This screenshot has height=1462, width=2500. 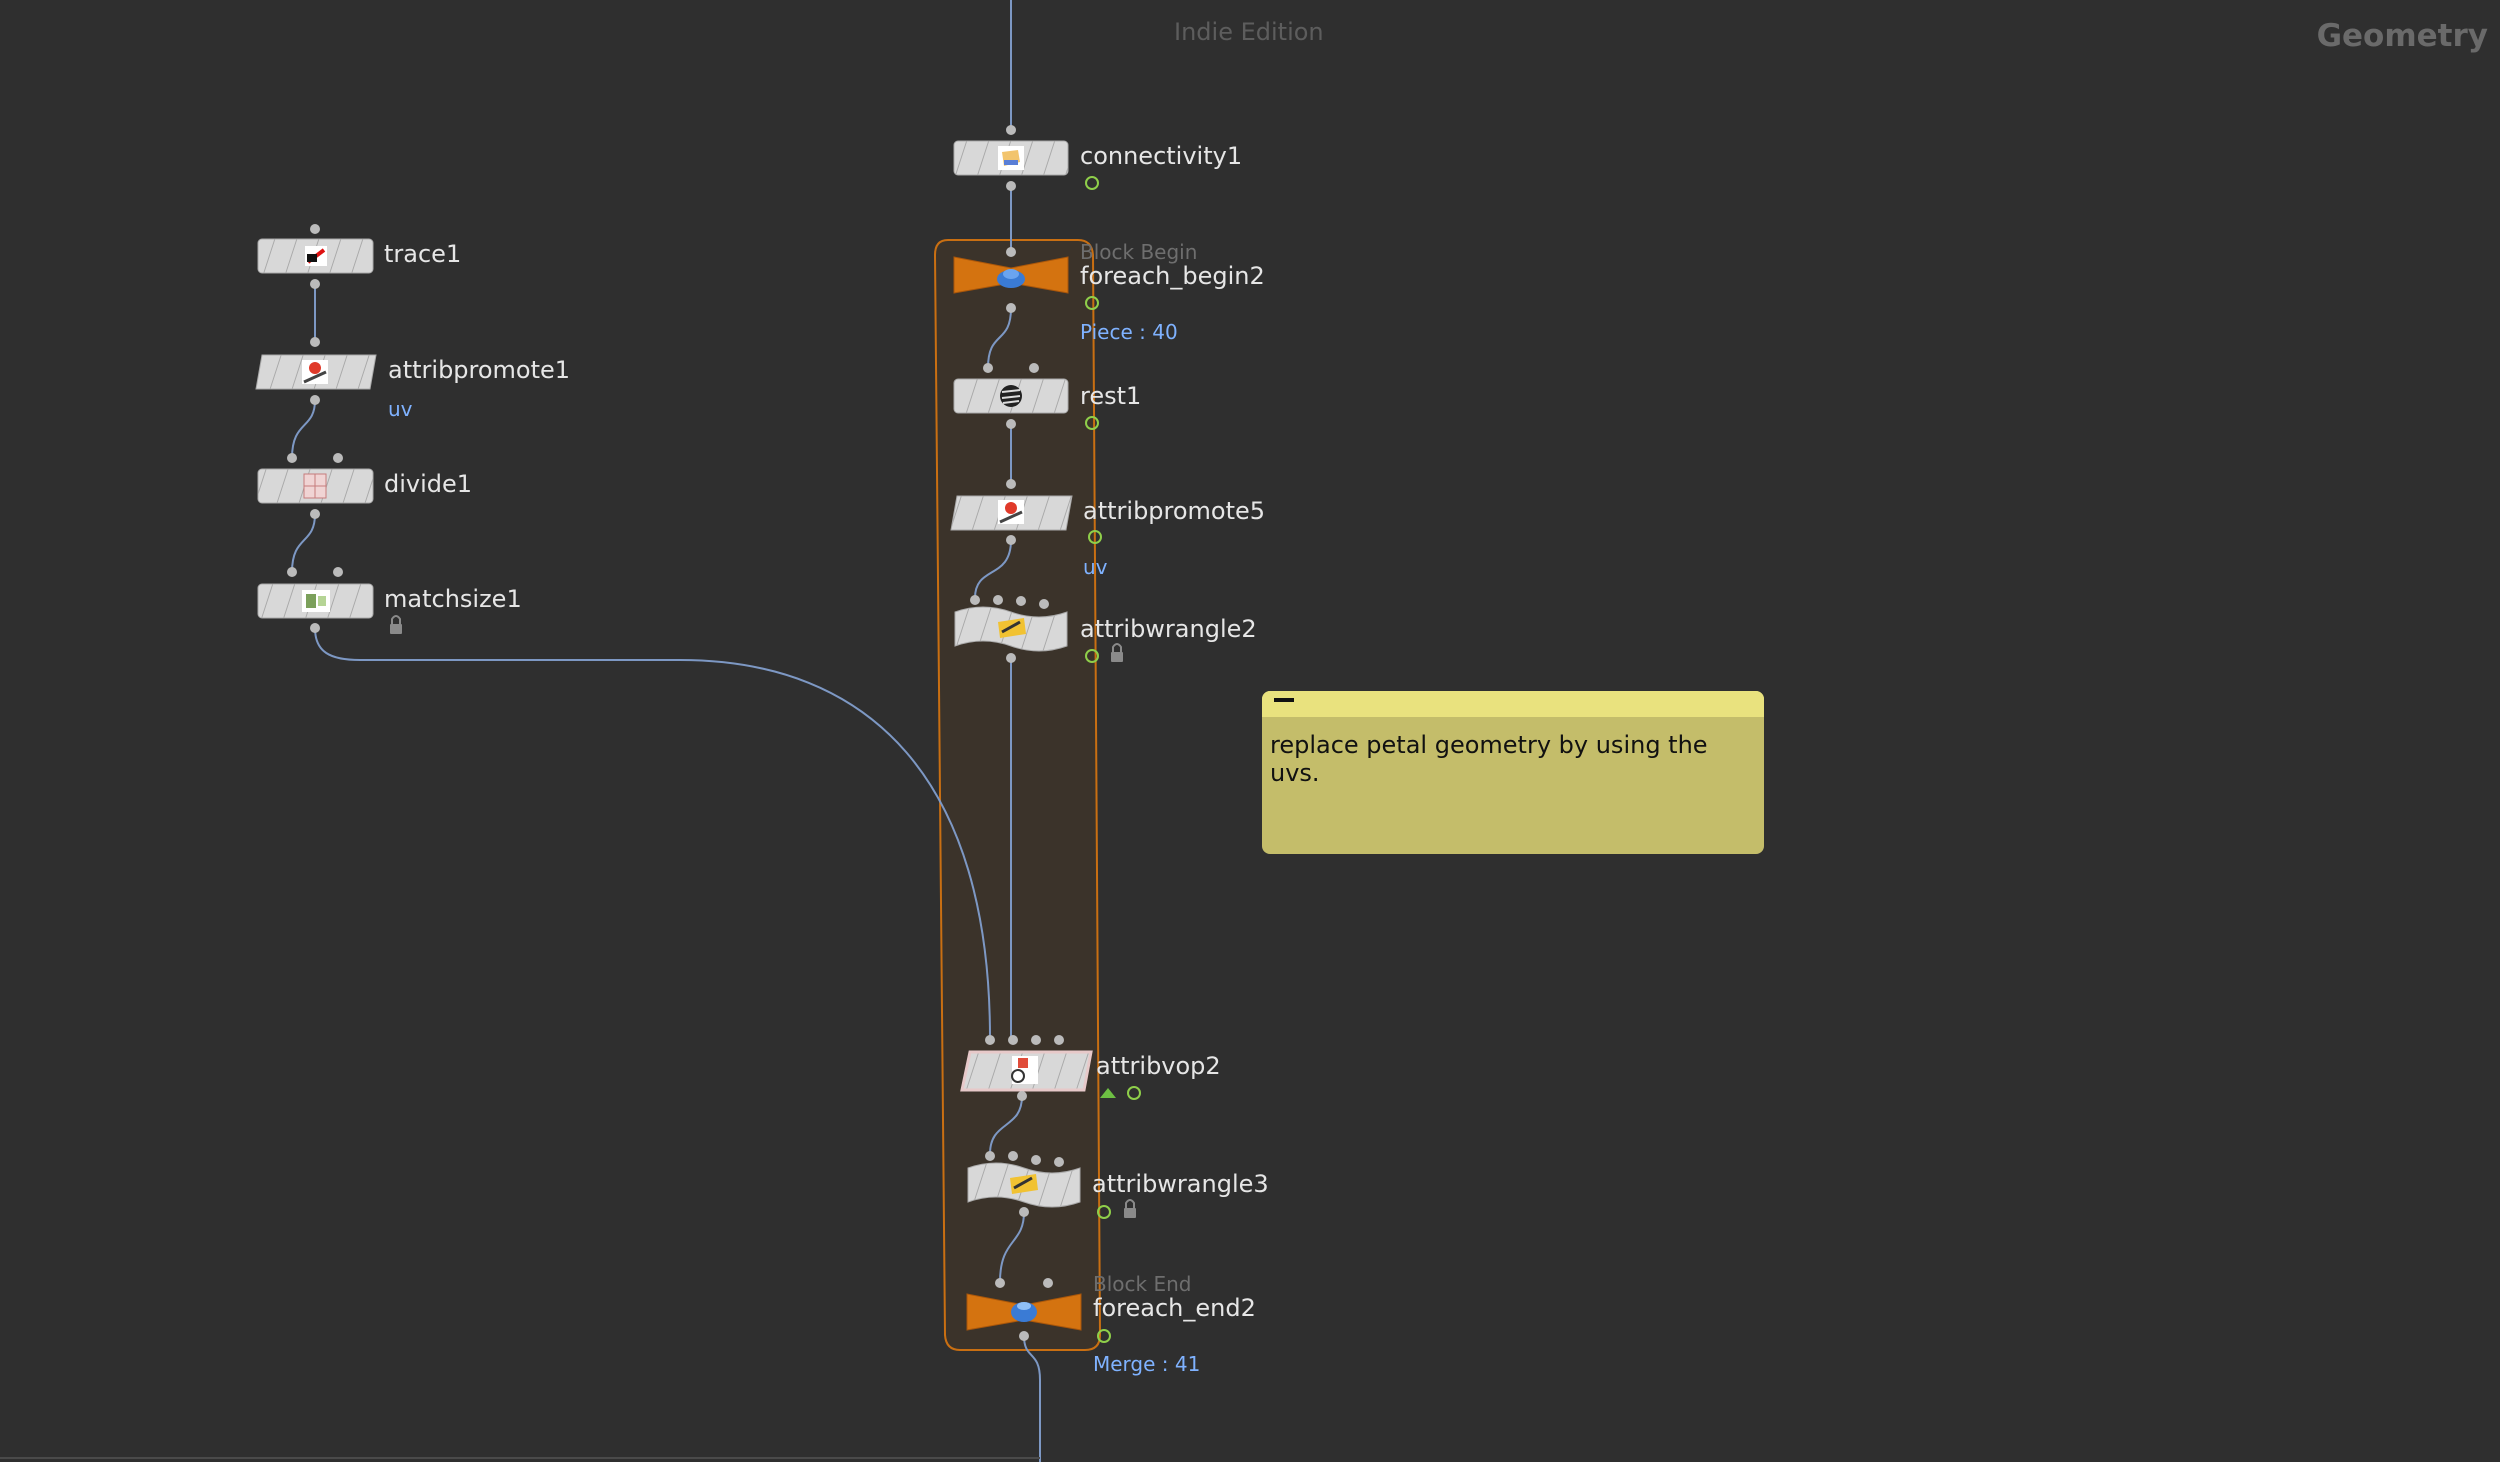 I want to click on node-attribwrangle2, so click(x=1011, y=629).